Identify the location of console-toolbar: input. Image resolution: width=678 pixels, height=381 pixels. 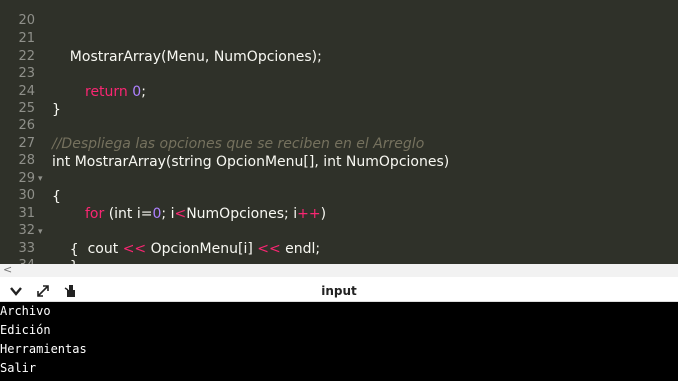
(339, 292).